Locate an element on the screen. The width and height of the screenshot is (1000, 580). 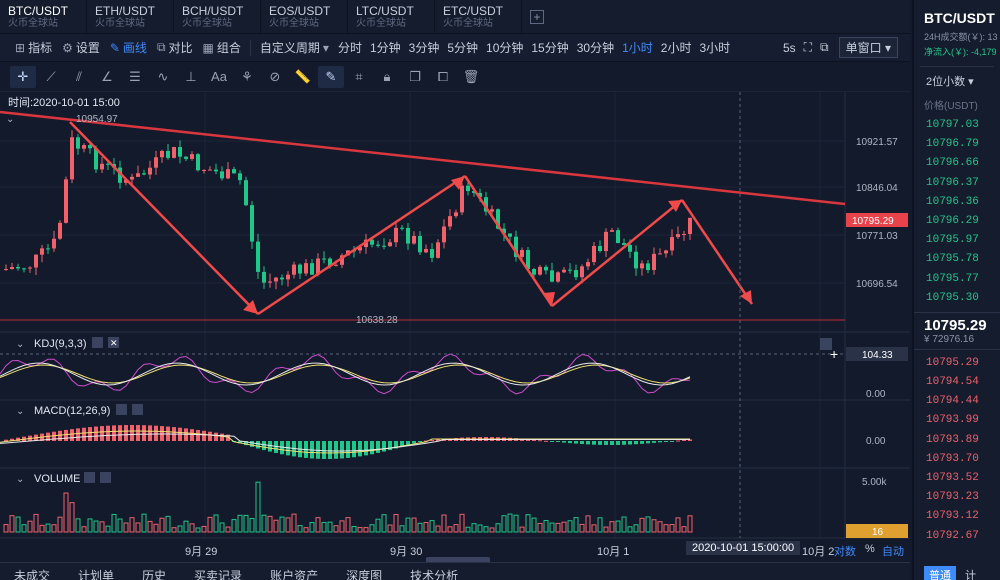
draw-button: ✎ 画线 is located at coordinates (128, 47).